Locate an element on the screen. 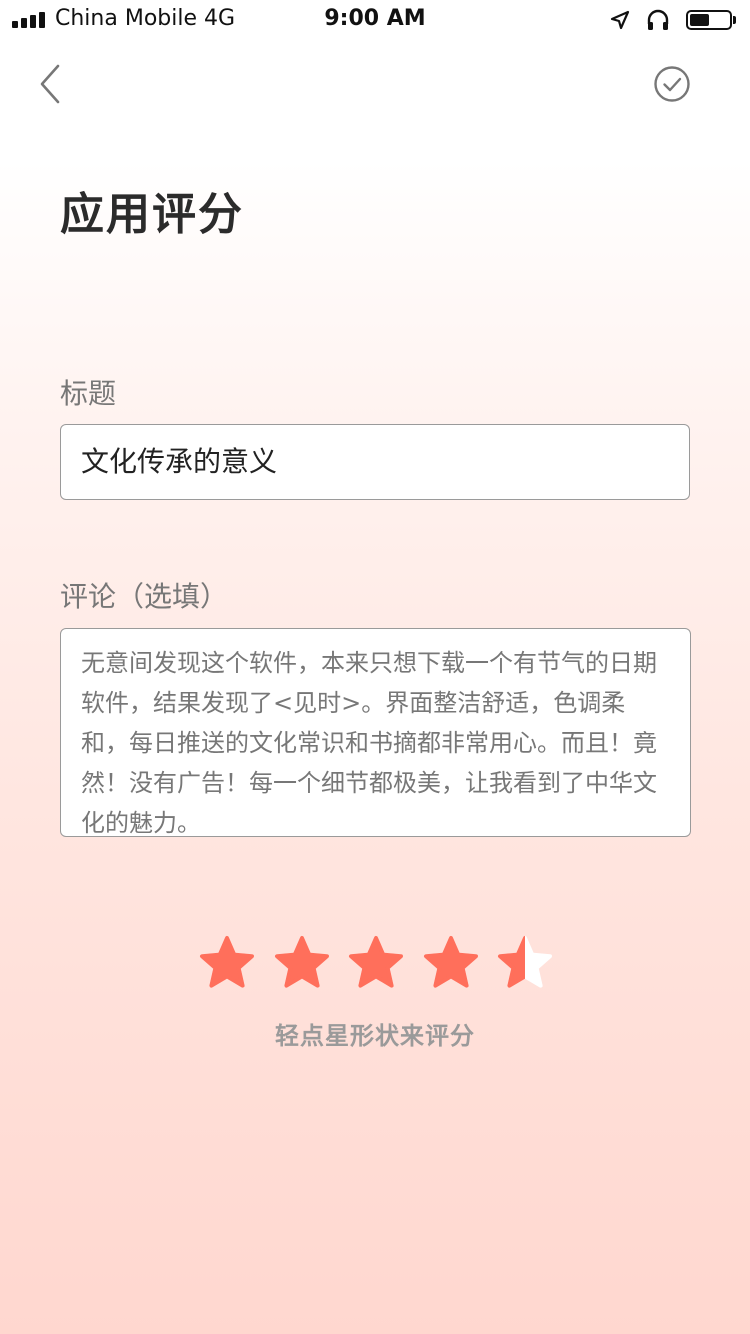 The width and height of the screenshot is (750, 1334). title-label: 标题 is located at coordinates (88, 393).